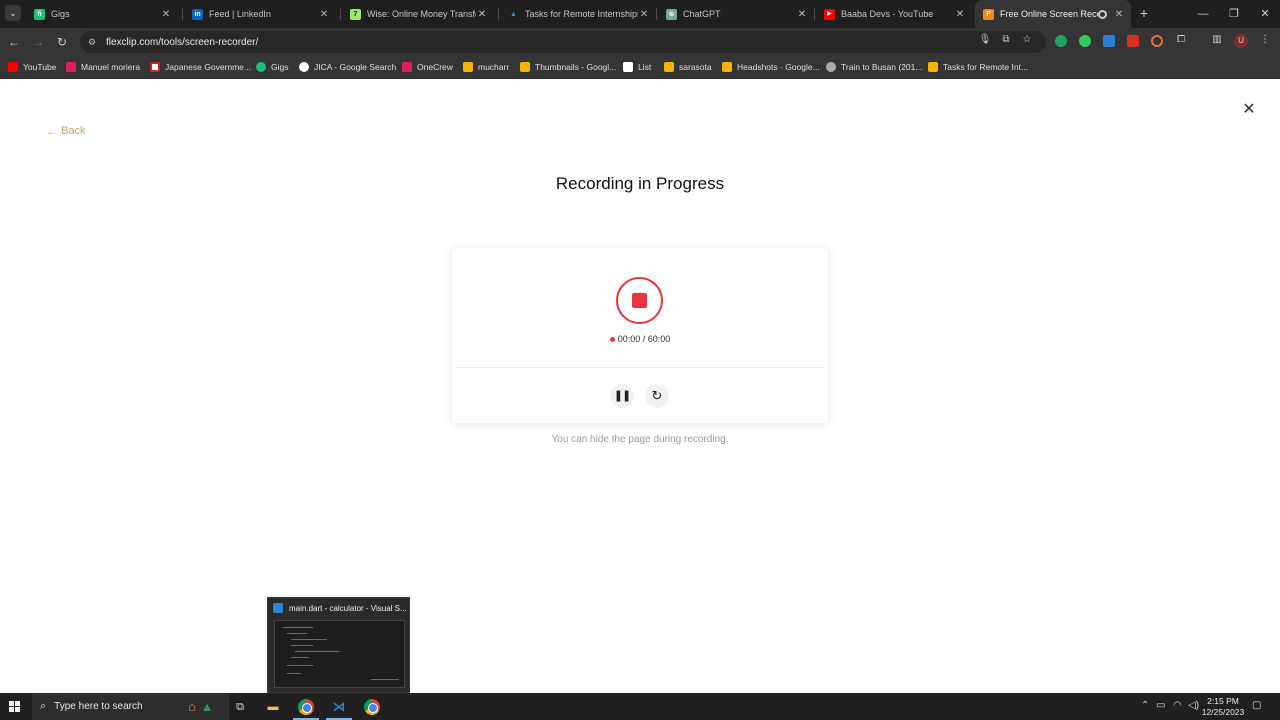 This screenshot has height=720, width=1280. I want to click on system-clock: 2:15 PM 12/25/2023, so click(1223, 707).